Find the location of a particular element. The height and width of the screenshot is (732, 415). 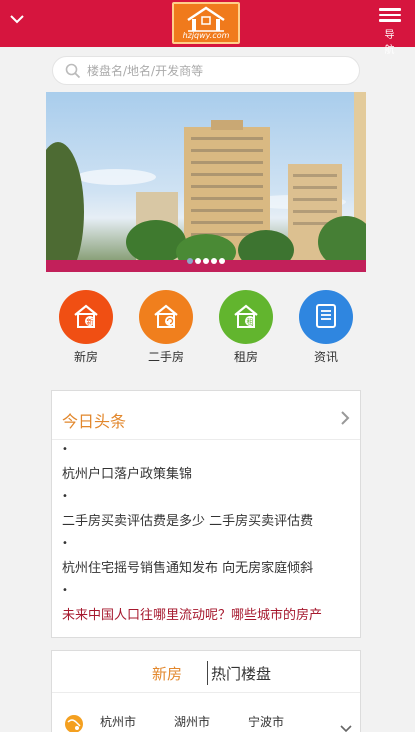

search-bar is located at coordinates (206, 70).